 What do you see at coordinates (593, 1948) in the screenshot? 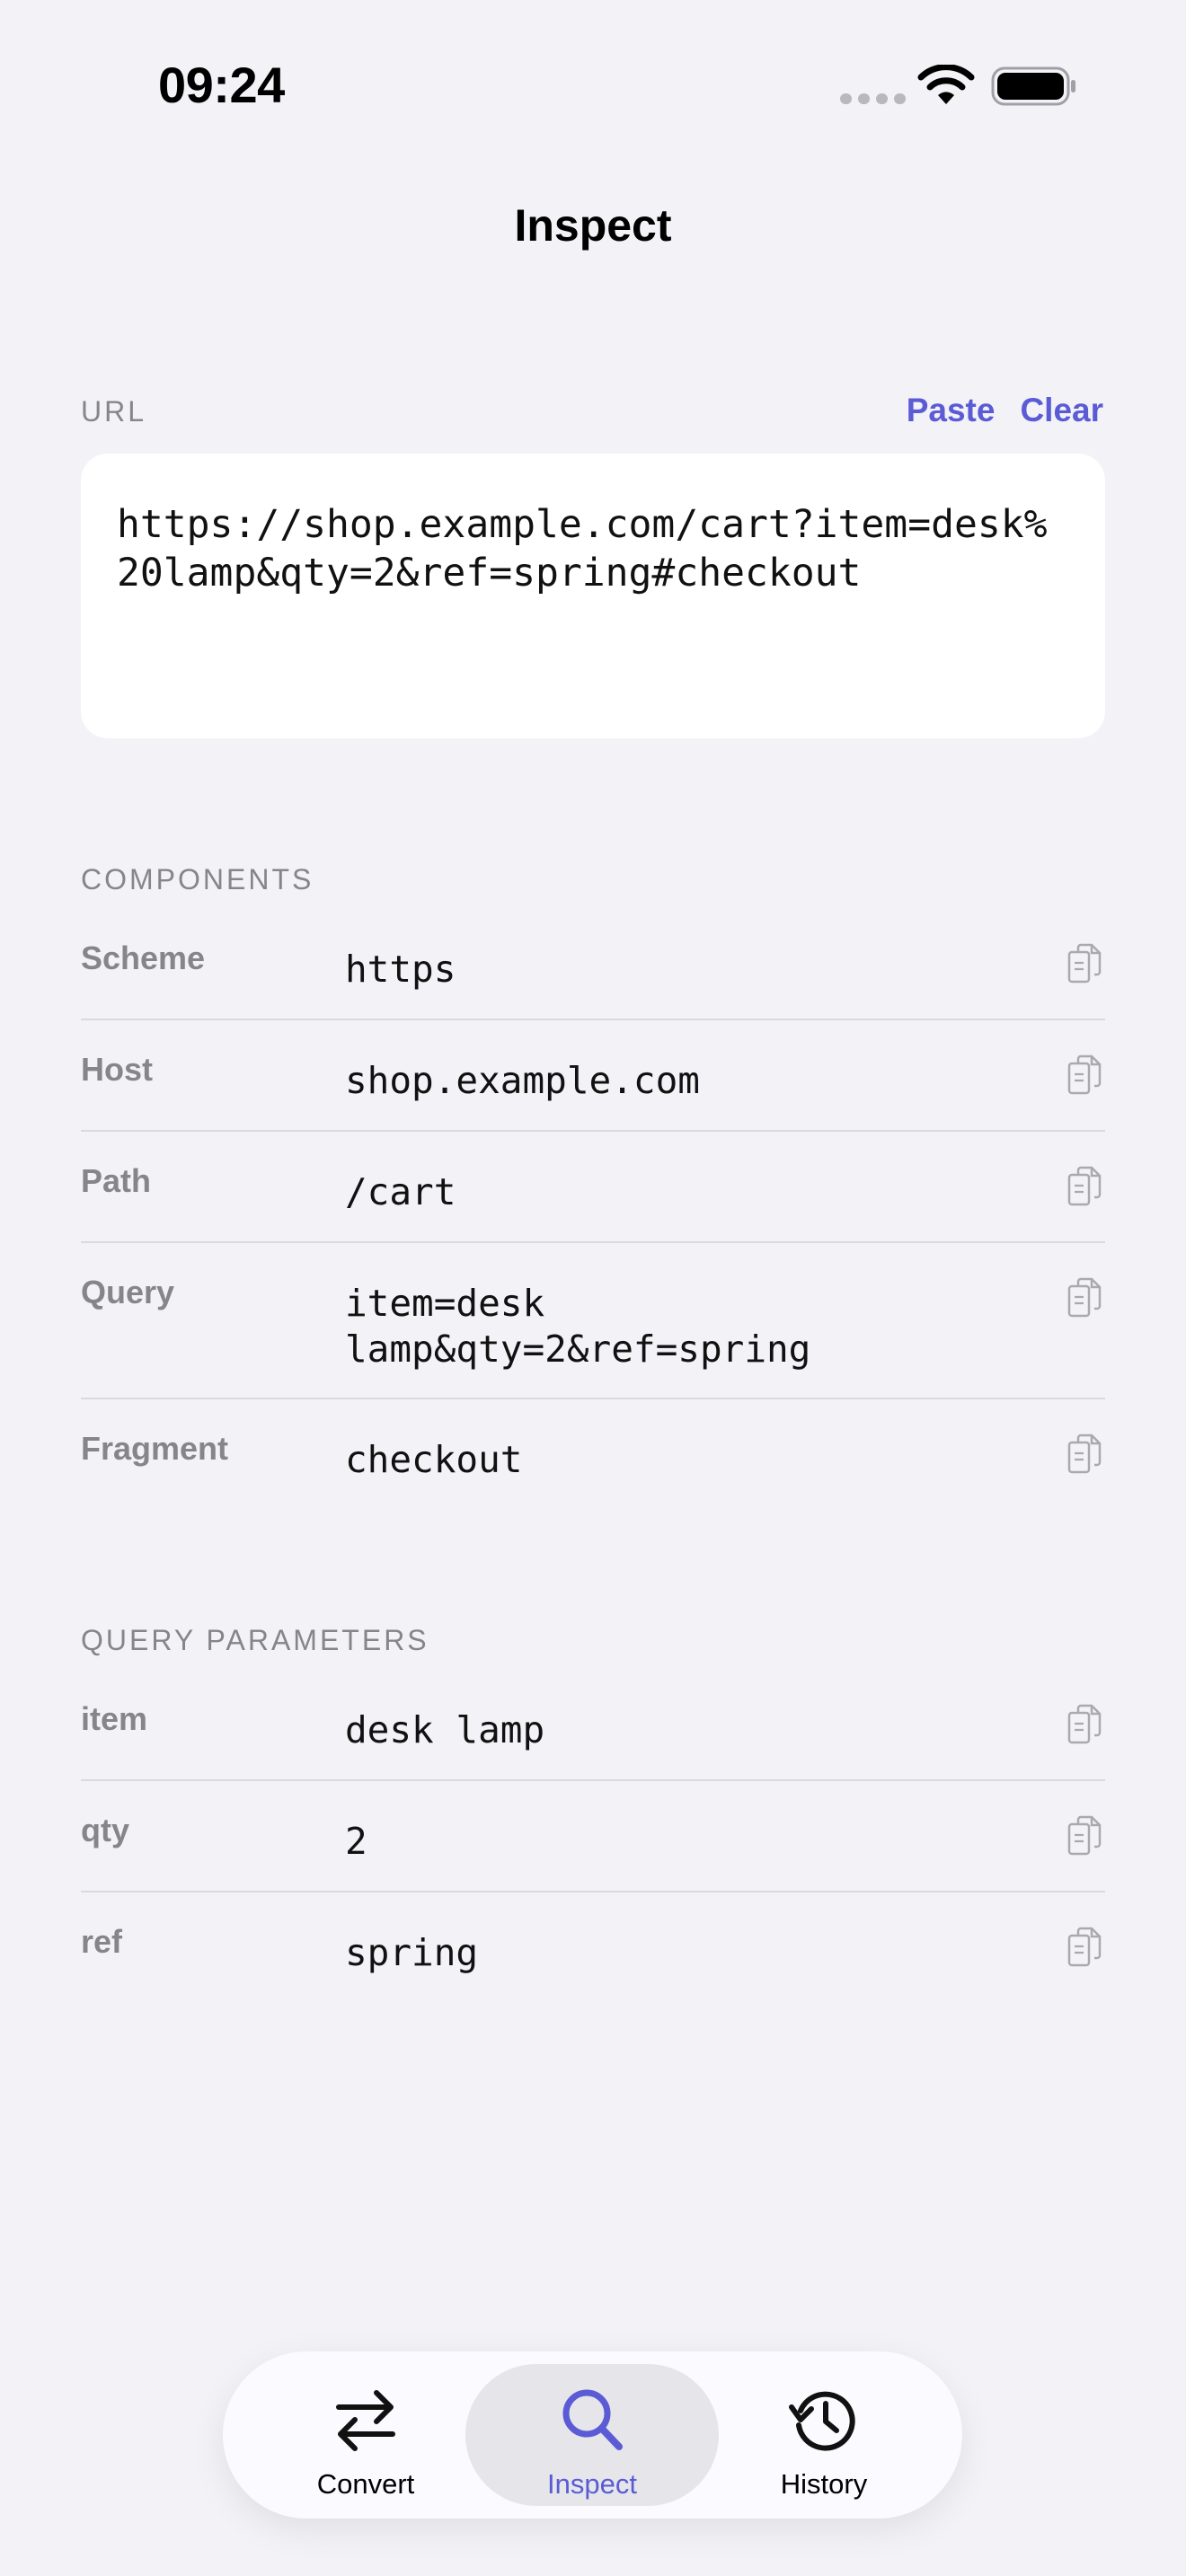
I see `query-param-row-ref: ref spring` at bounding box center [593, 1948].